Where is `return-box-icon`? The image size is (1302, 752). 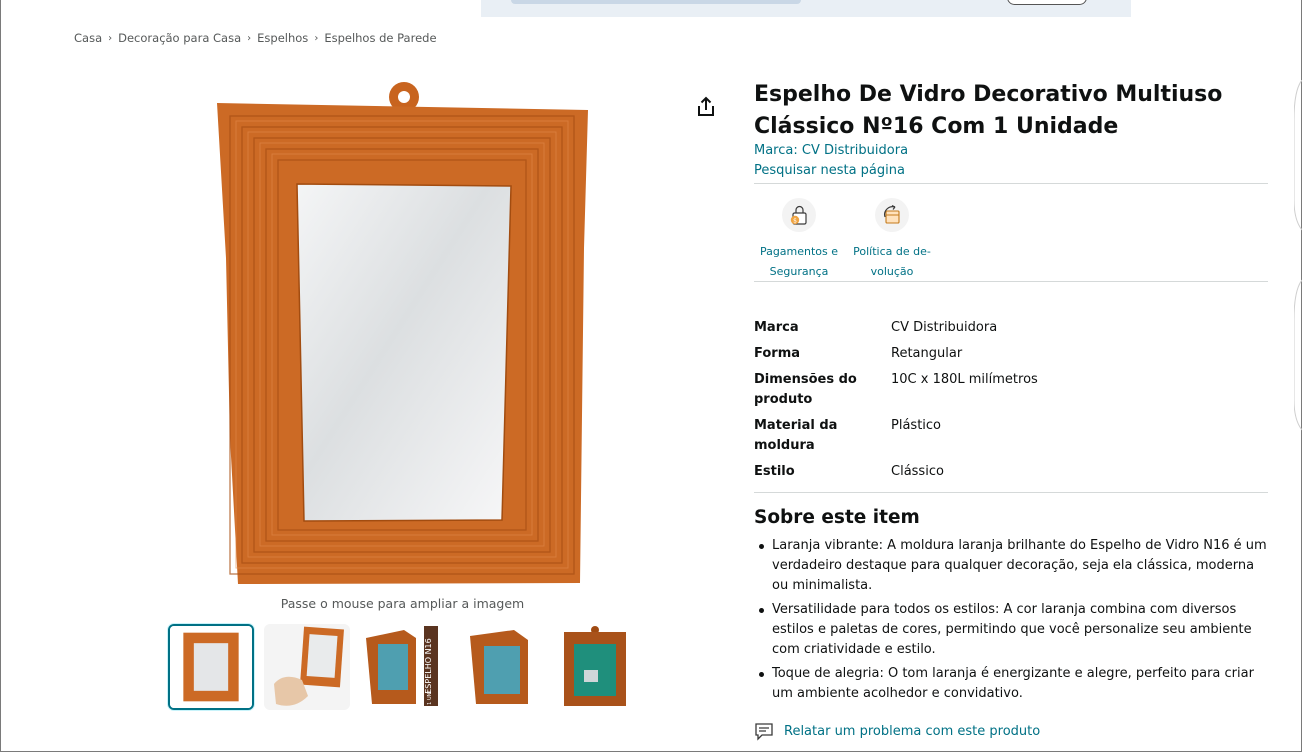
return-box-icon is located at coordinates (892, 215).